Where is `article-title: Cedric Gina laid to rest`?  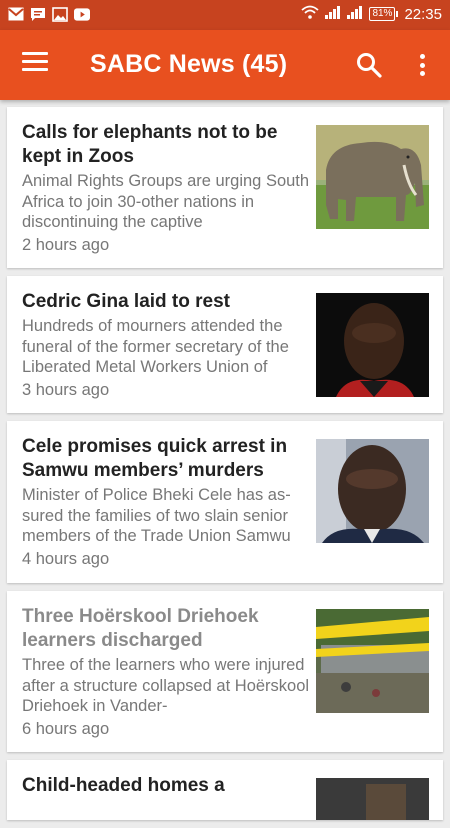 article-title: Cedric Gina laid to rest is located at coordinates (126, 301).